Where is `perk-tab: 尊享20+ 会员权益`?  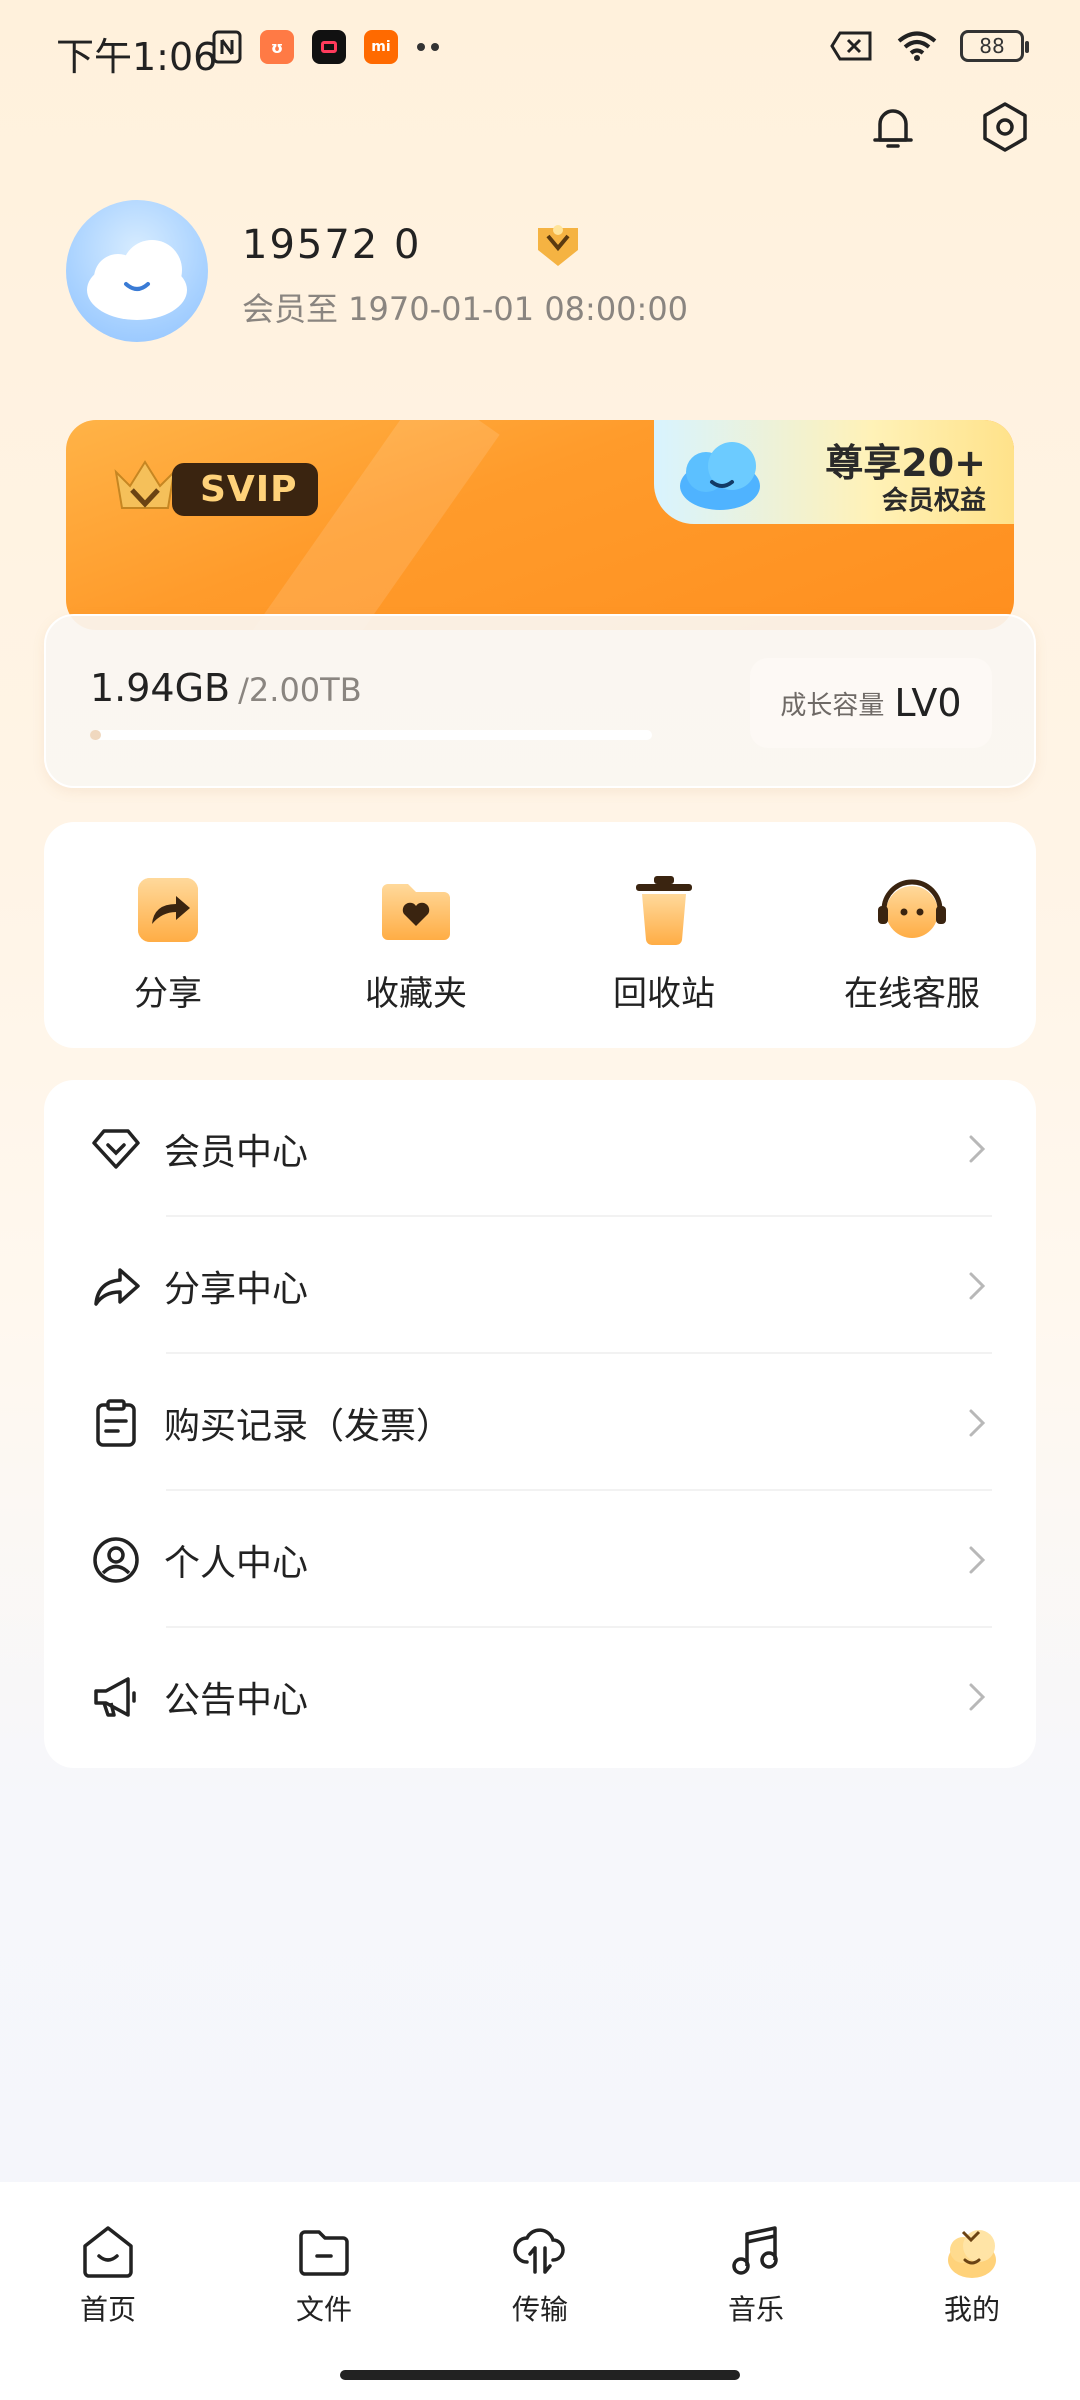
perk-tab: 尊享20+ 会员权益 is located at coordinates (834, 472).